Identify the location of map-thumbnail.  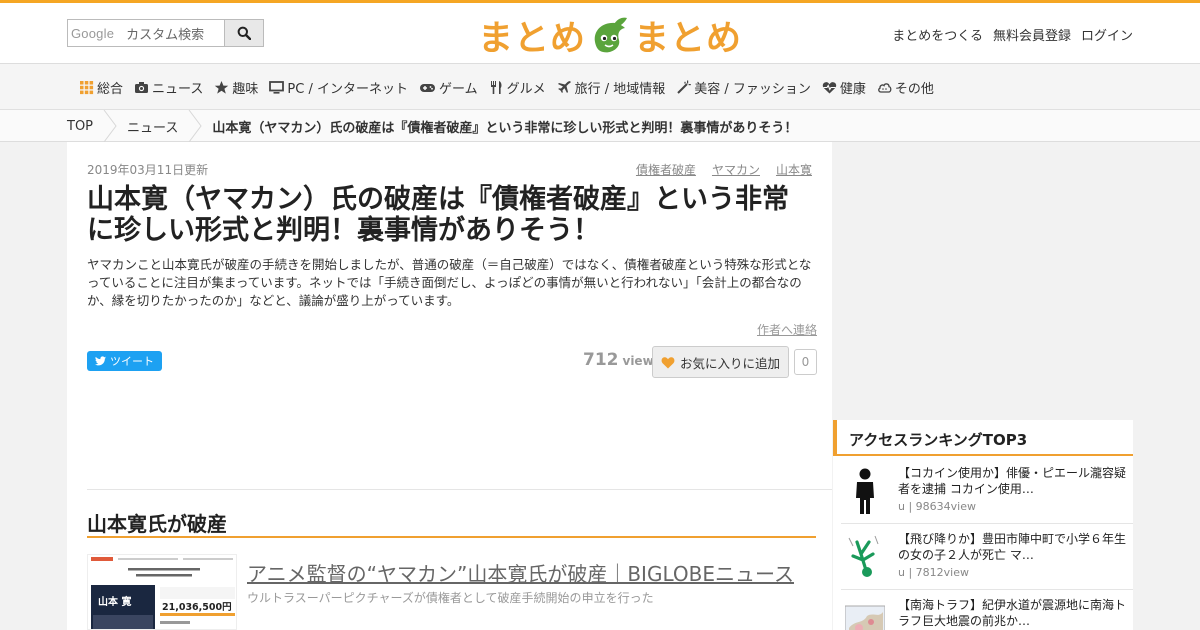
(865, 617).